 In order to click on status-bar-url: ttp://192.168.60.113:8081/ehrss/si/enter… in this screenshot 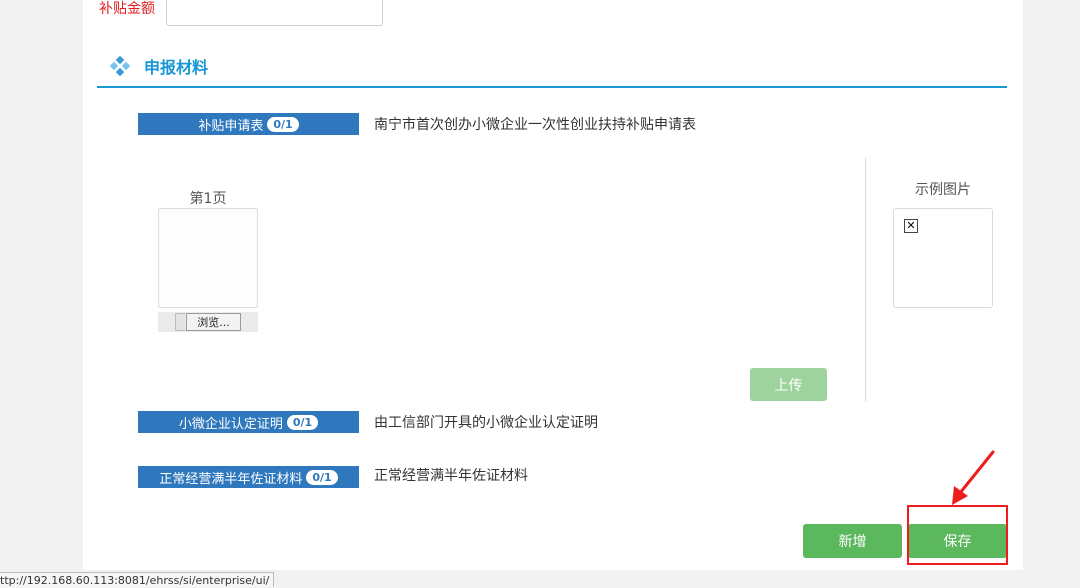, I will do `click(137, 579)`.